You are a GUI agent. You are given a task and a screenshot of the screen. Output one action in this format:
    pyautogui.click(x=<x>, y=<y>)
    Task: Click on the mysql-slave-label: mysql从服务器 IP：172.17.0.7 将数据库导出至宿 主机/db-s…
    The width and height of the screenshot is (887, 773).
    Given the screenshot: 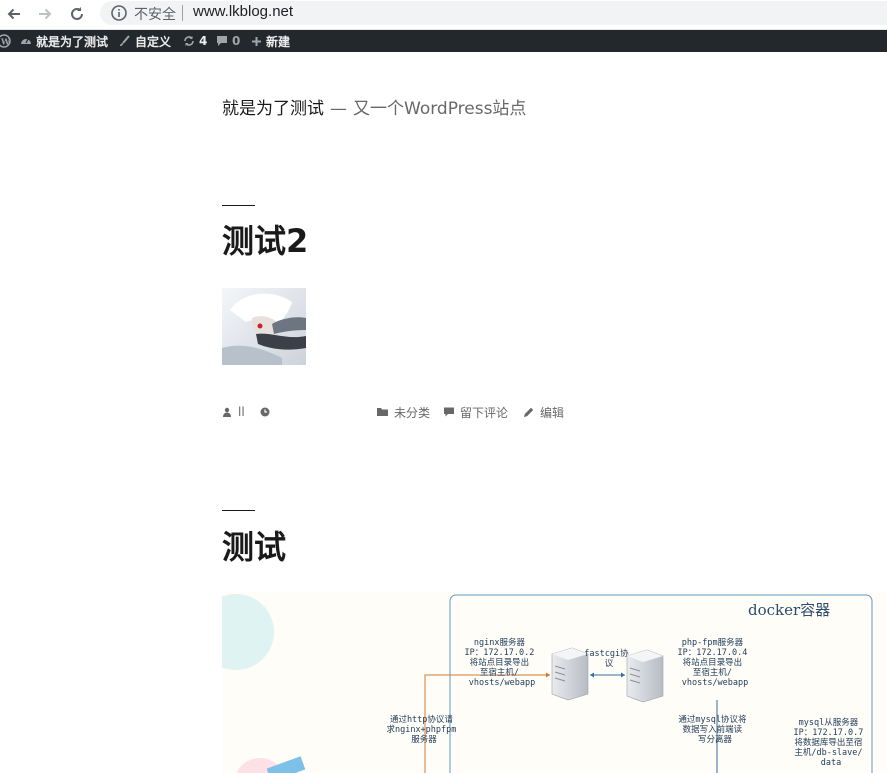 What is the action you would take?
    pyautogui.click(x=830, y=742)
    